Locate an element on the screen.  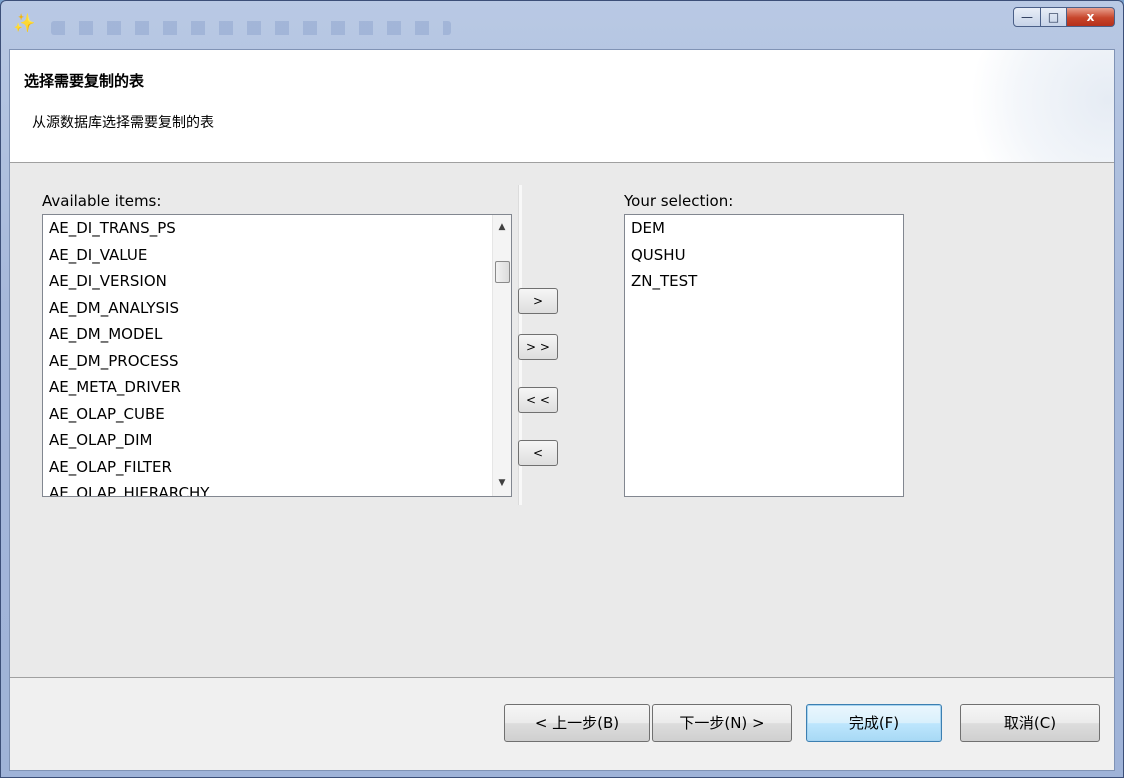
page-title: 选择需要复制的表 is located at coordinates (84, 81).